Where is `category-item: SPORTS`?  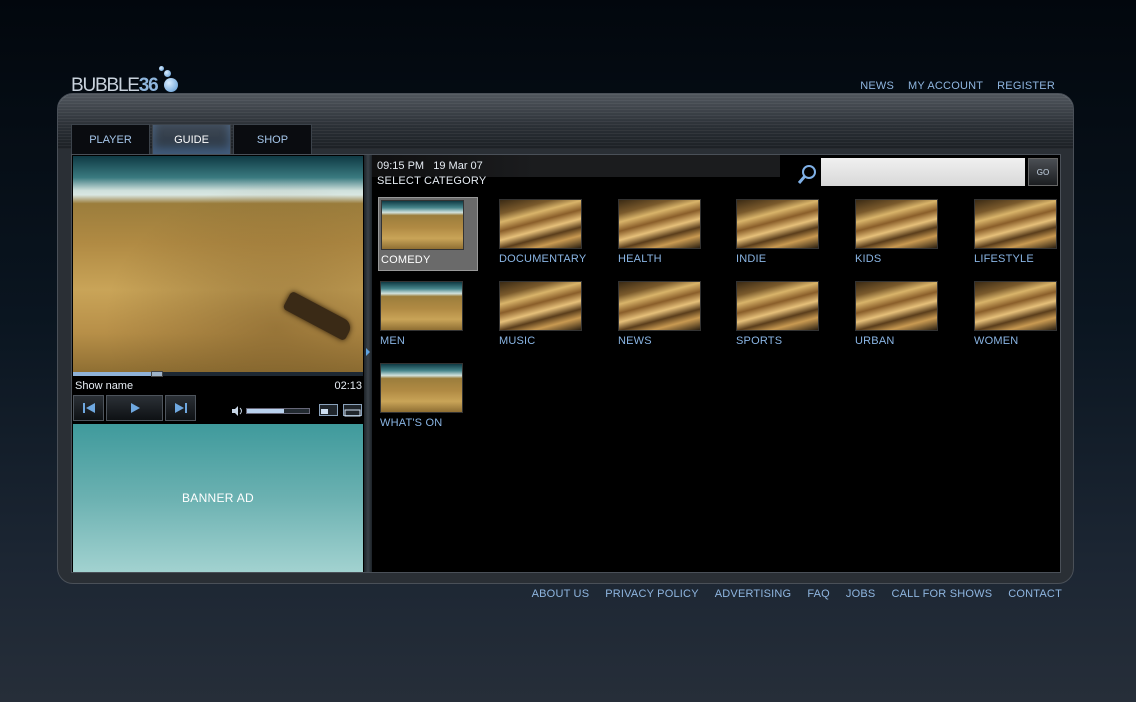 category-item: SPORTS is located at coordinates (784, 316).